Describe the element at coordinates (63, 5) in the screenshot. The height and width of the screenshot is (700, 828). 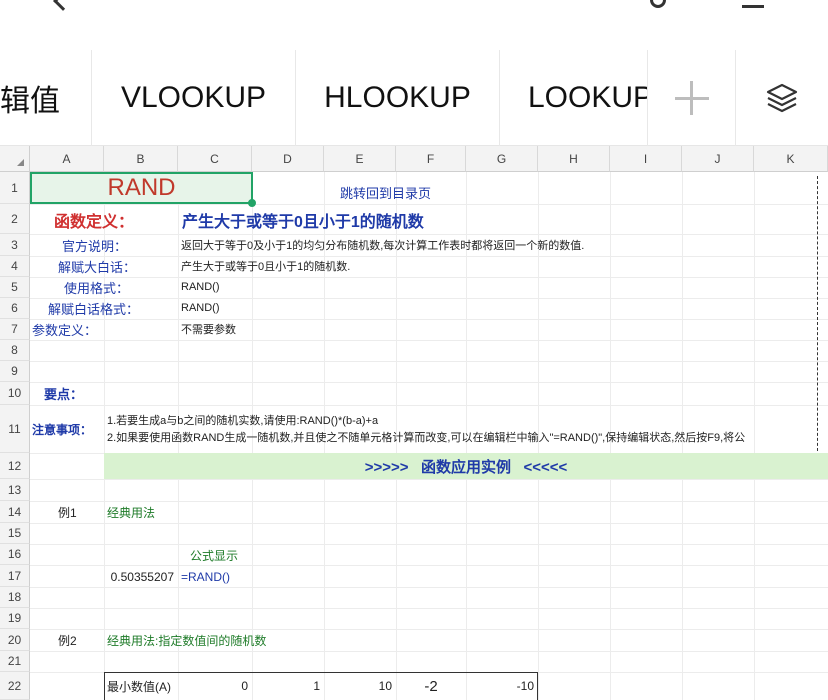
I see `back-icon` at that location.